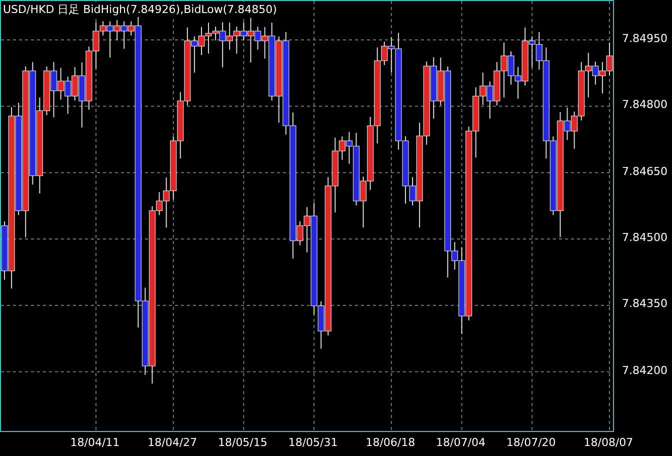  I want to click on x-axis-label: 18/04/27, so click(173, 442).